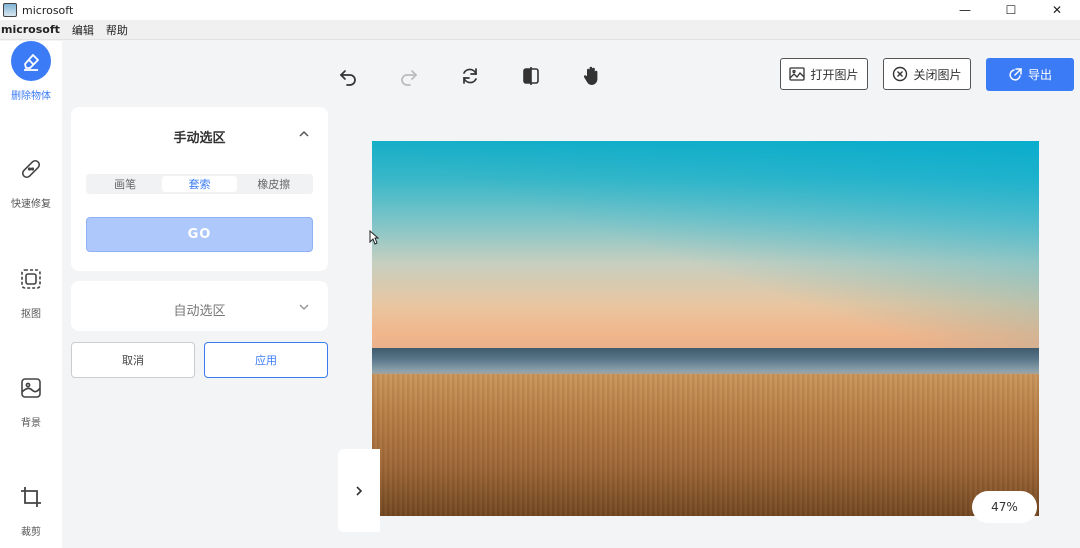 The image size is (1080, 548). What do you see at coordinates (797, 74) in the screenshot?
I see `image-icon` at bounding box center [797, 74].